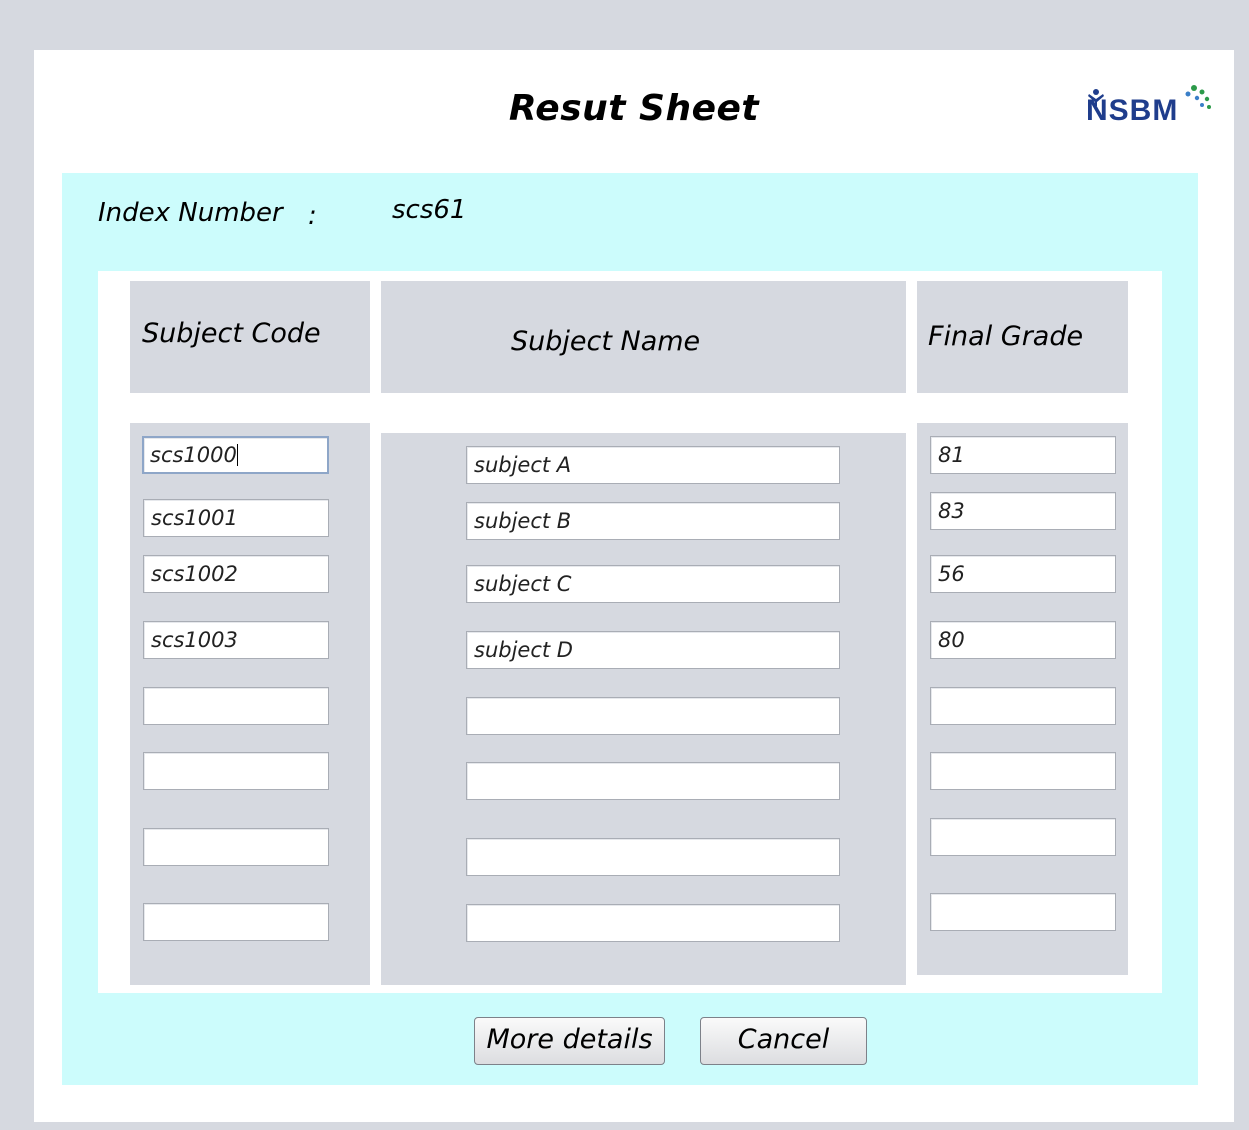 The image size is (1249, 1130). Describe the element at coordinates (190, 213) in the screenshot. I see `index-number-label: Index Number` at that location.